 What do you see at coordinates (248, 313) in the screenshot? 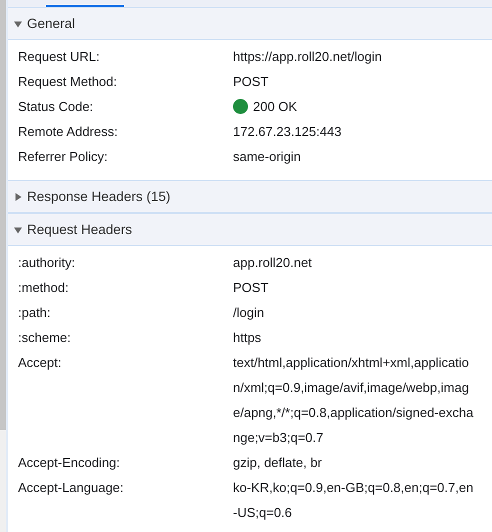
I see `header-value: /login` at bounding box center [248, 313].